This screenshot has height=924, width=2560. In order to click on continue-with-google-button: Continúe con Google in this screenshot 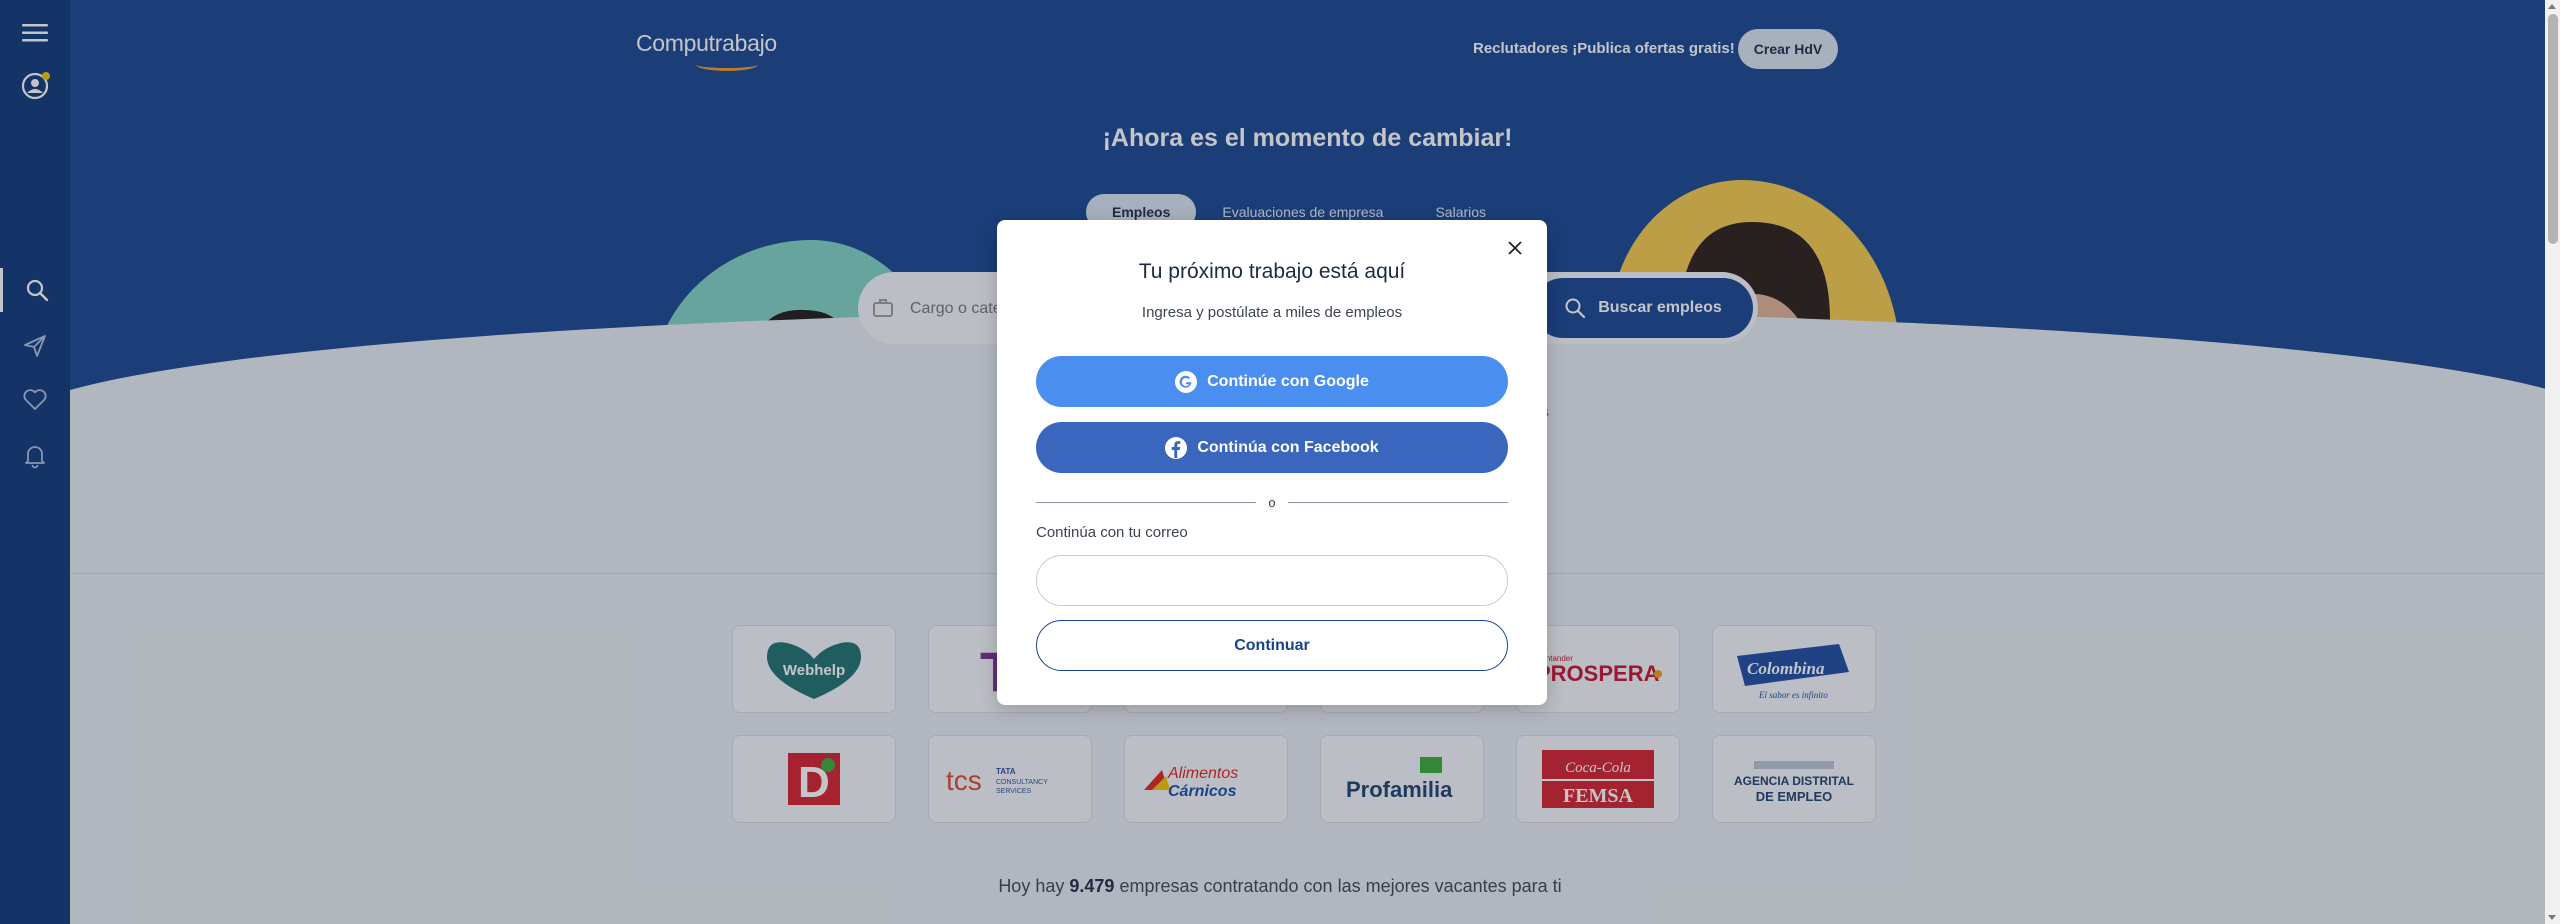, I will do `click(1272, 381)`.